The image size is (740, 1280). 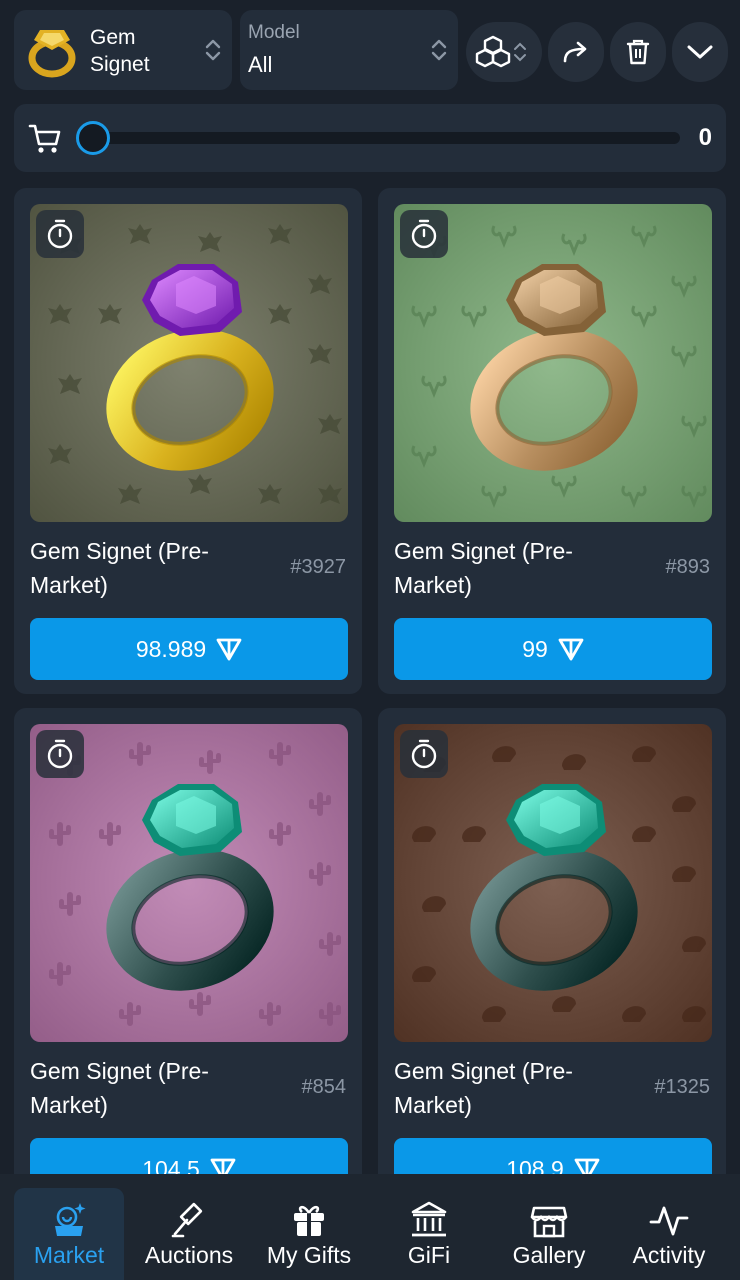 What do you see at coordinates (669, 1221) in the screenshot?
I see `activity-icon` at bounding box center [669, 1221].